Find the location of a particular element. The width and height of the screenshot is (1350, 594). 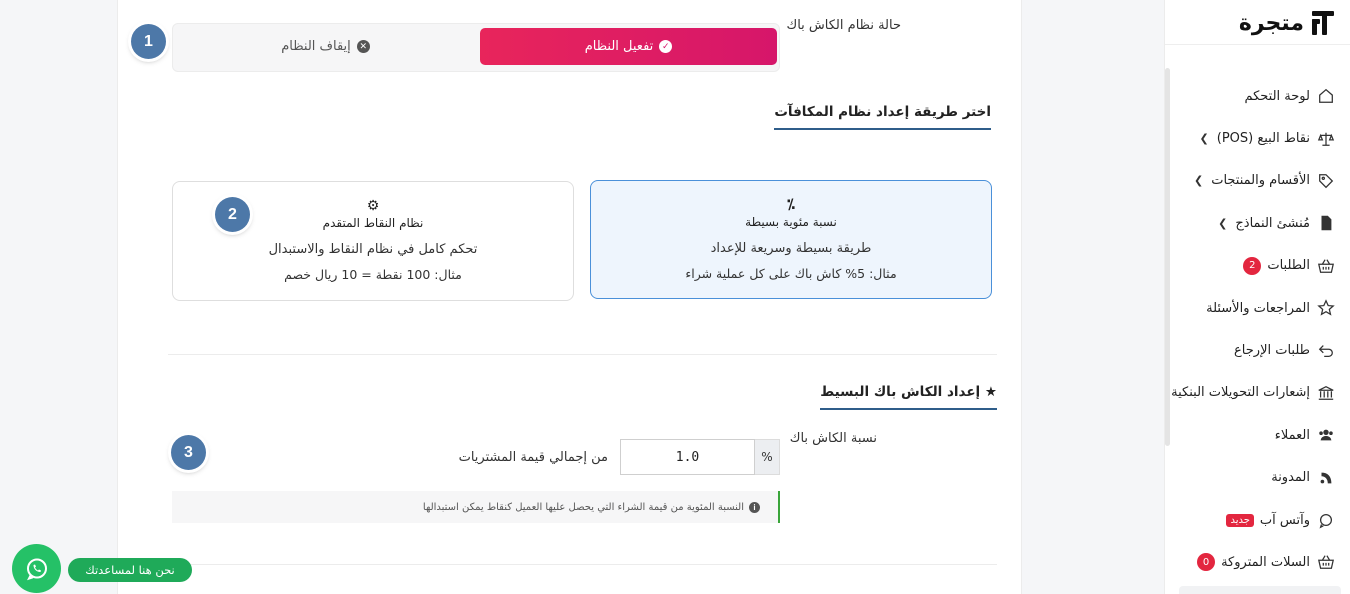

option-description: تحكم كامل في نظام النقاط والاستبدال is located at coordinates (373, 249).